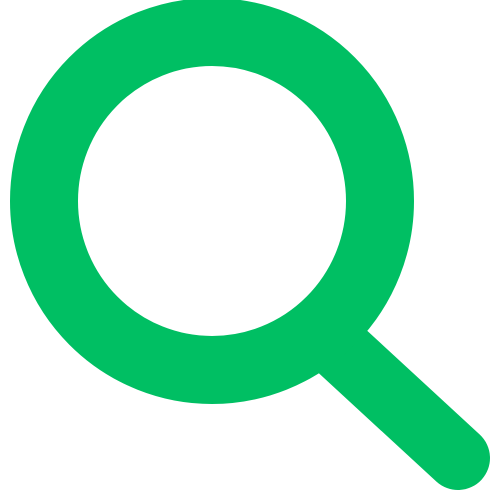 This screenshot has width=500, height=500. I want to click on search-icon-handle, so click(394, 399).